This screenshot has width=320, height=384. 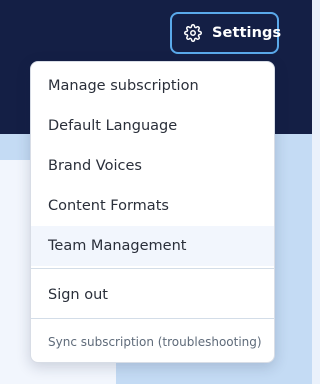 I want to click on settings-button: Settings, so click(x=226, y=33).